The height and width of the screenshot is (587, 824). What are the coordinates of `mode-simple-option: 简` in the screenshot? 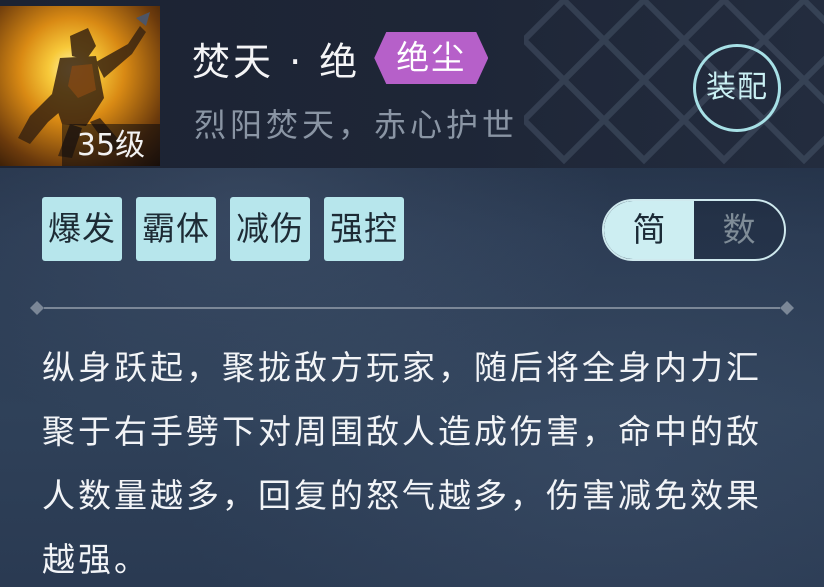 It's located at (649, 230).